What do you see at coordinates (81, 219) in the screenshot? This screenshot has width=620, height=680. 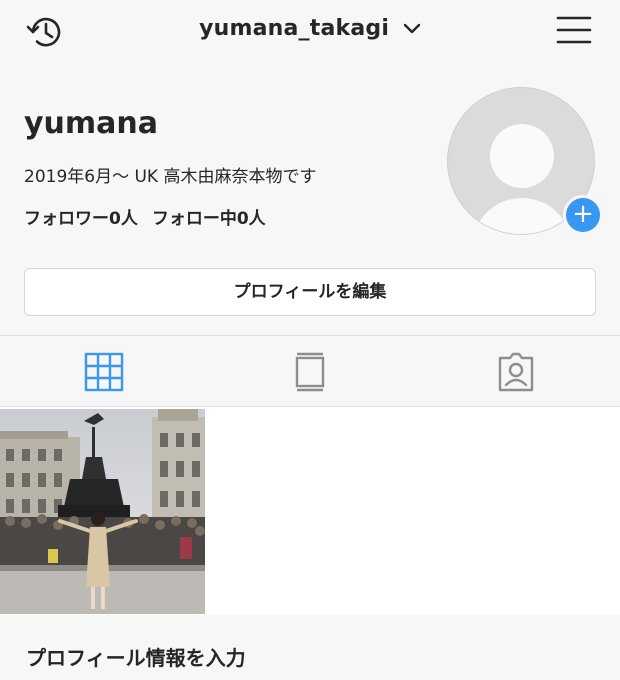 I see `followers-count: フォロワー0人` at bounding box center [81, 219].